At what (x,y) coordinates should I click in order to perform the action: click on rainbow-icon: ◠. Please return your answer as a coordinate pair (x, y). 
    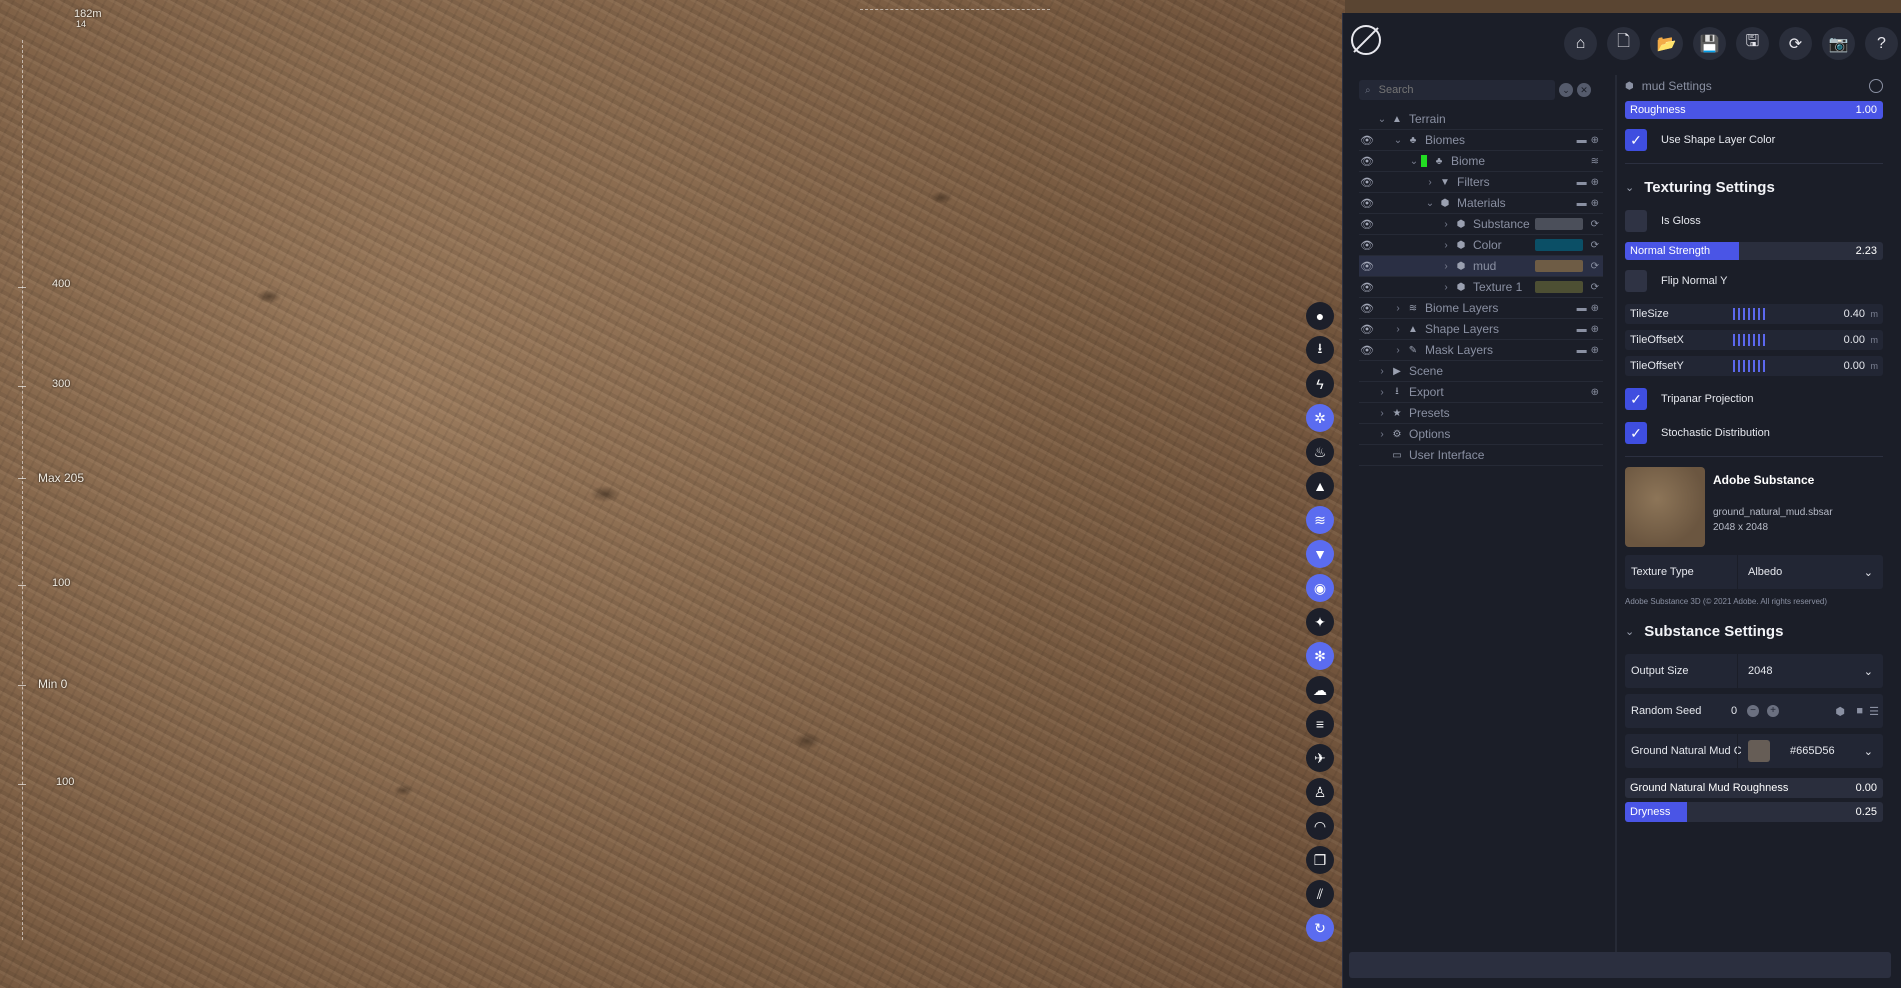
    Looking at the image, I should click on (1320, 826).